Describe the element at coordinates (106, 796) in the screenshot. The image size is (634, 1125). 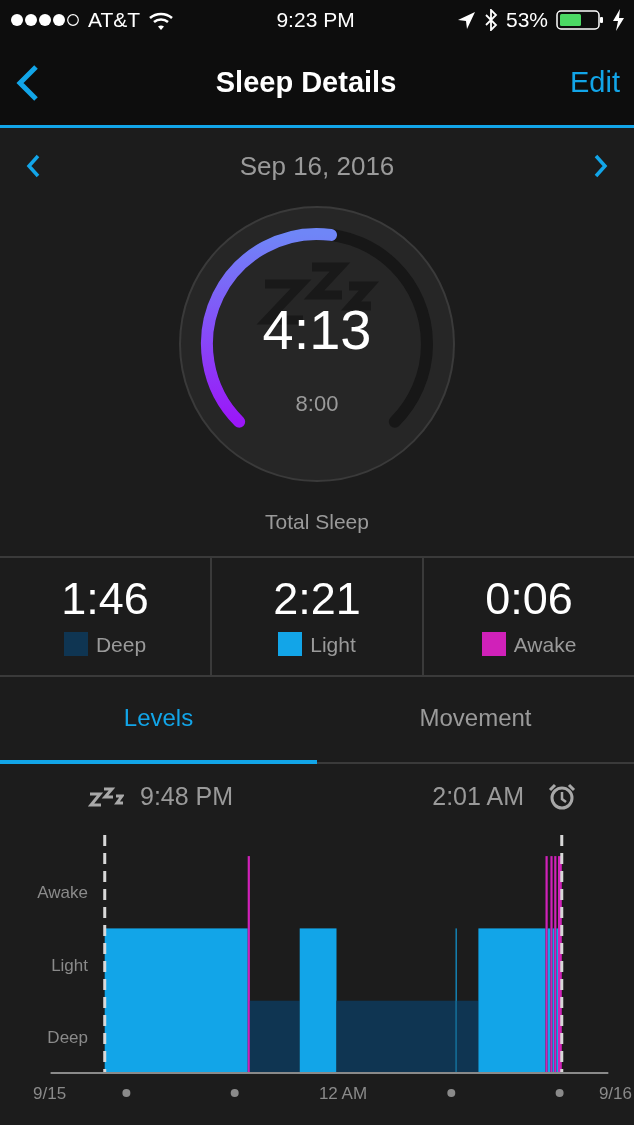
I see `zzz-icon` at that location.